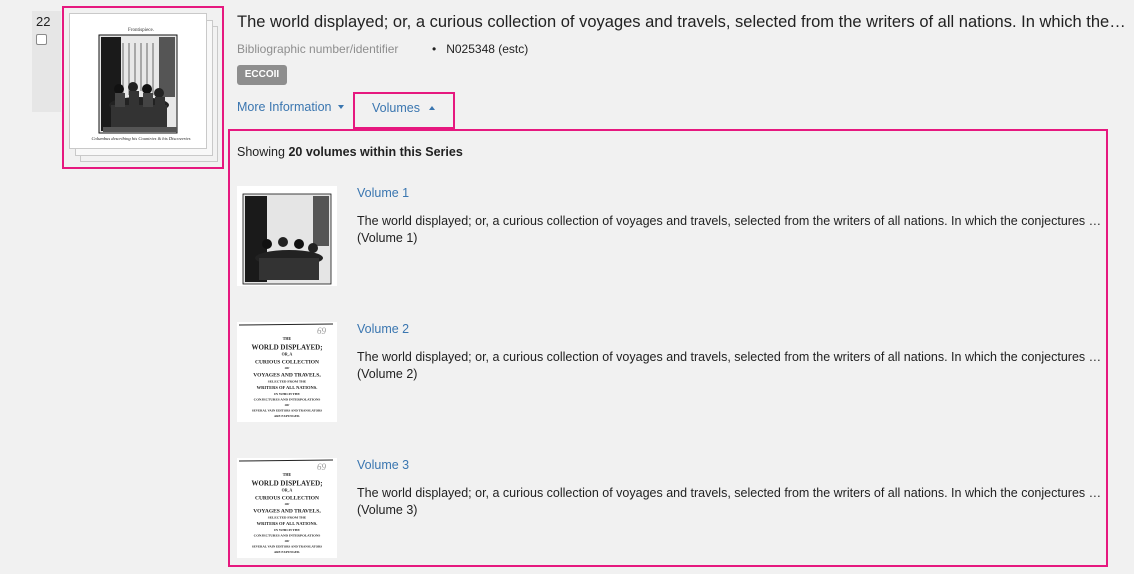 This screenshot has width=1134, height=574. Describe the element at coordinates (41, 39) in the screenshot. I see `select-checkbox` at that location.